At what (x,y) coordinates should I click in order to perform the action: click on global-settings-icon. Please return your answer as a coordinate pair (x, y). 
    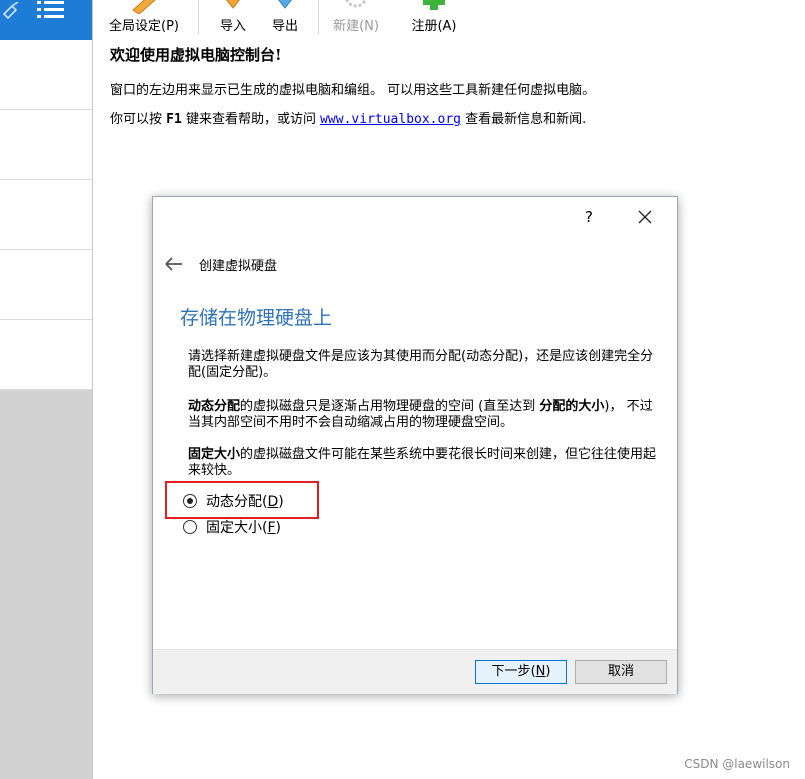
    Looking at the image, I should click on (144, 7).